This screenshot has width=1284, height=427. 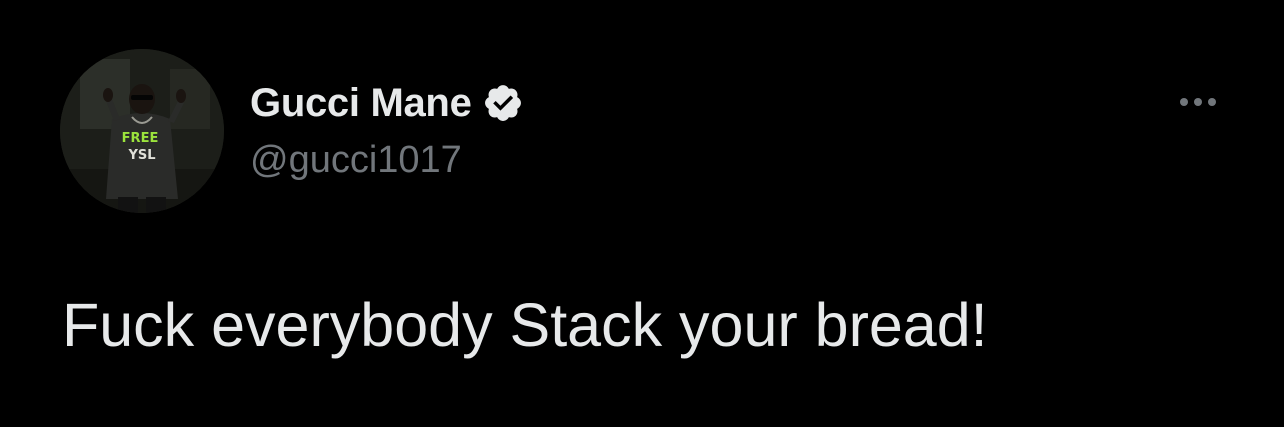 I want to click on avatar-photo: FREE YSL, so click(x=142, y=131).